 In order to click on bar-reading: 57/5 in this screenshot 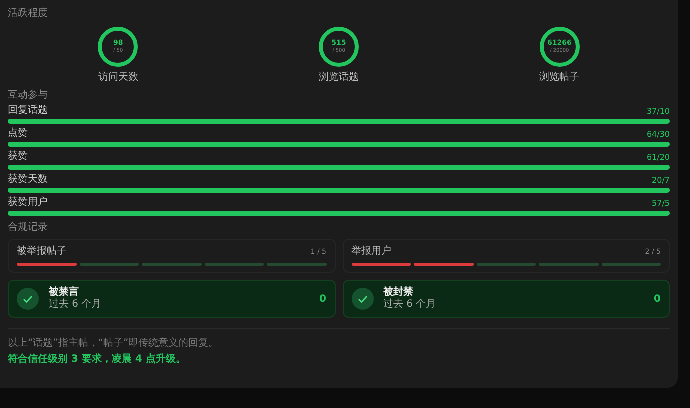, I will do `click(661, 204)`.